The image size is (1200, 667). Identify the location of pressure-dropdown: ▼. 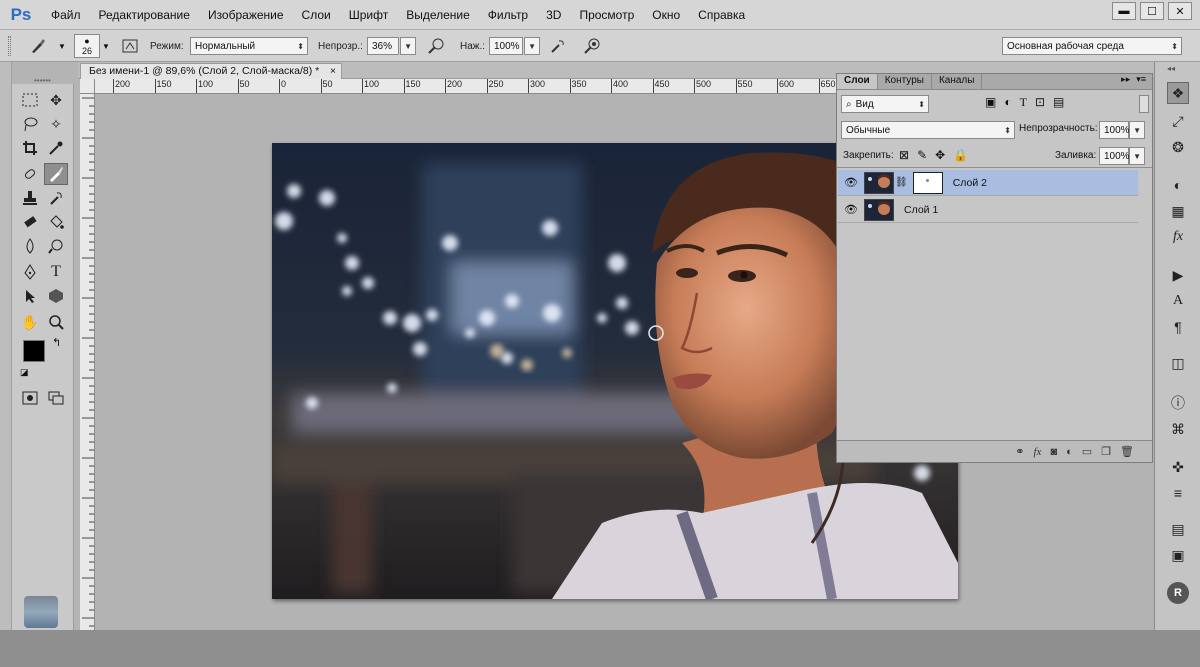
(532, 46).